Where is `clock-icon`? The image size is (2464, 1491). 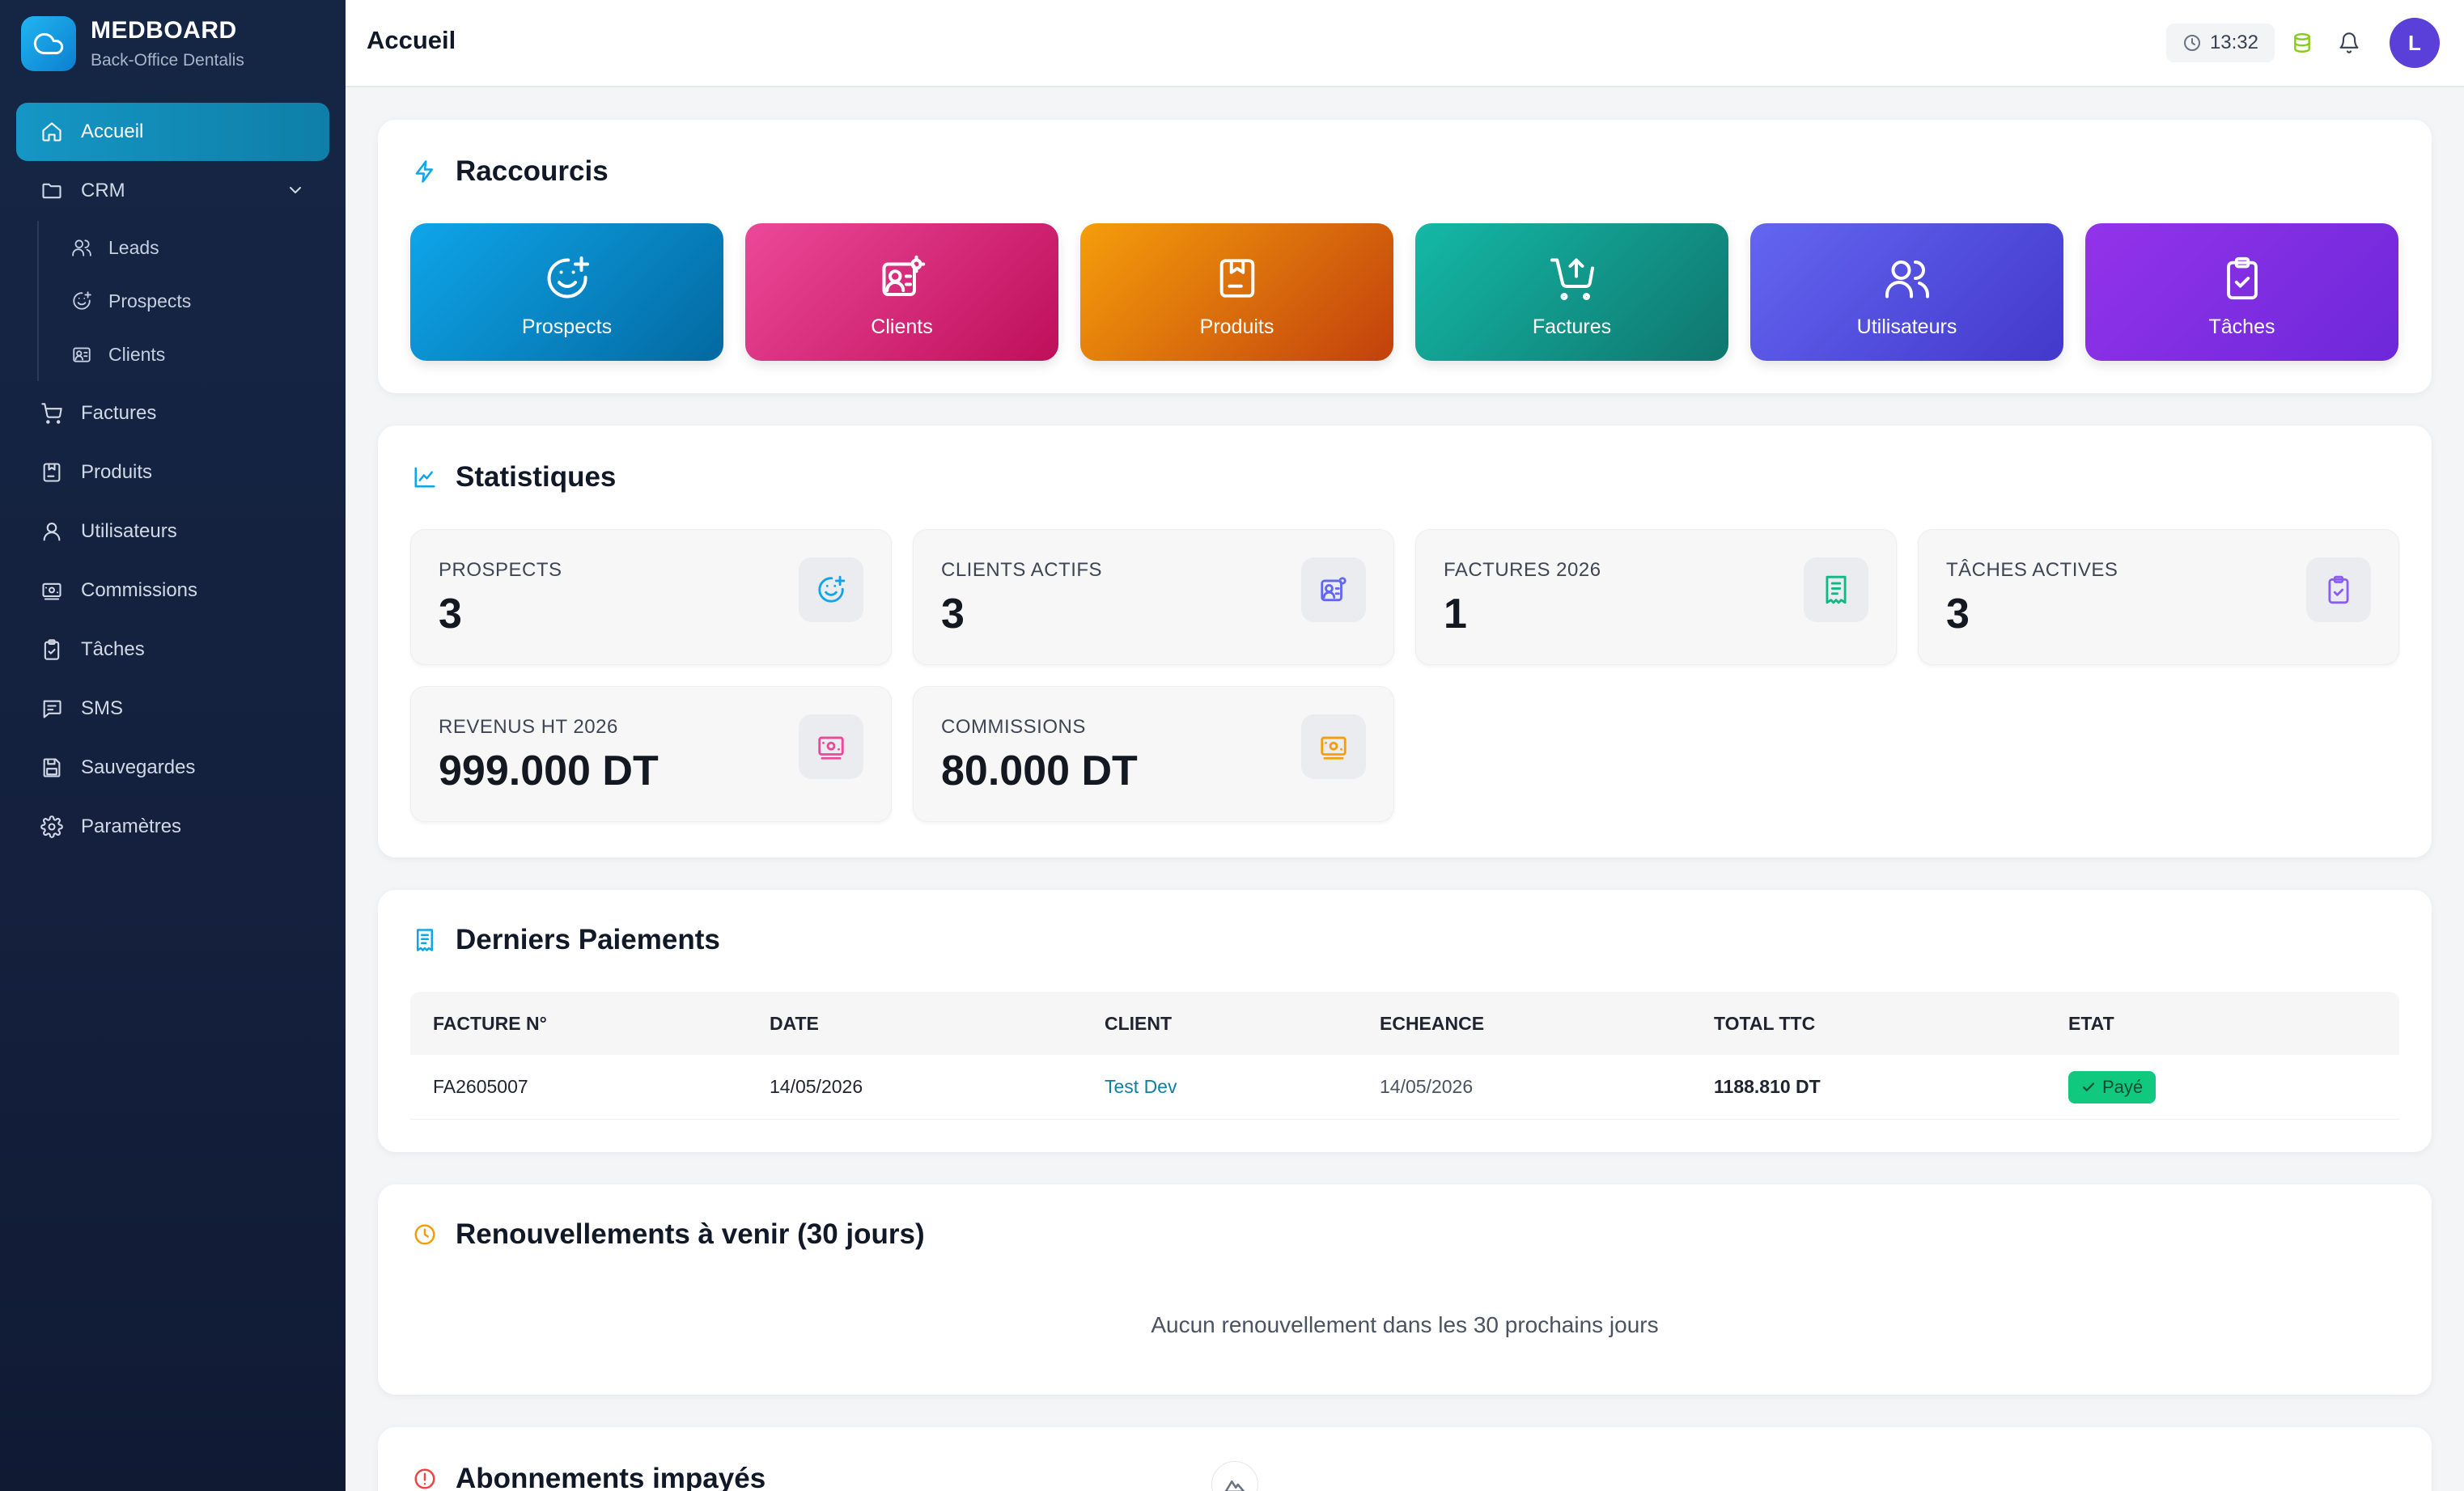 clock-icon is located at coordinates (424, 1234).